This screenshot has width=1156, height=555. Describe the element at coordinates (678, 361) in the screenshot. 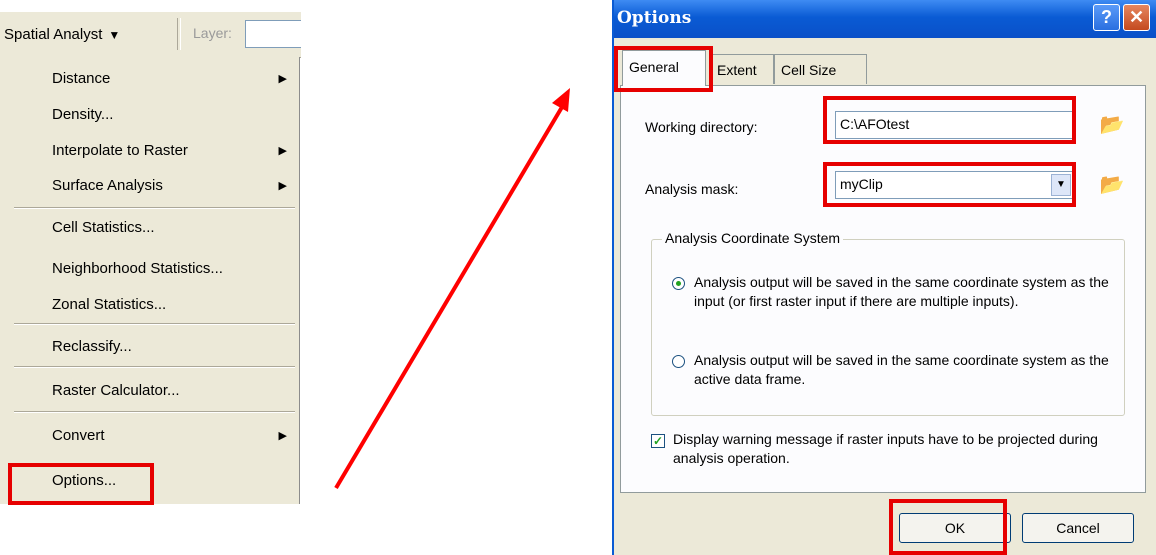

I see `radio-active-data-frame` at that location.